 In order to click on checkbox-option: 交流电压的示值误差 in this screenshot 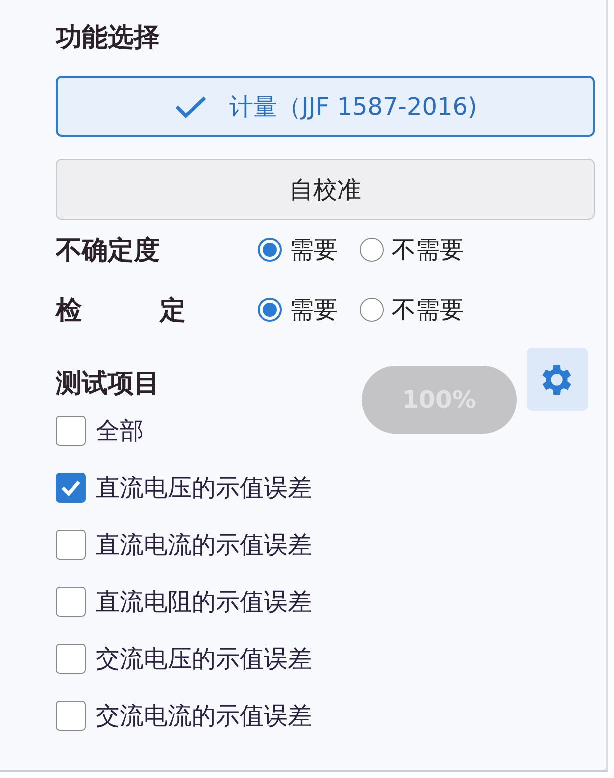, I will do `click(322, 658)`.